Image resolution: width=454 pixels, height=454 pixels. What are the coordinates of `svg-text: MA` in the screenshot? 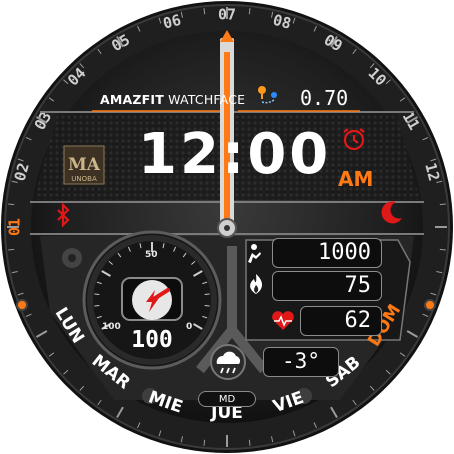 It's located at (84, 165).